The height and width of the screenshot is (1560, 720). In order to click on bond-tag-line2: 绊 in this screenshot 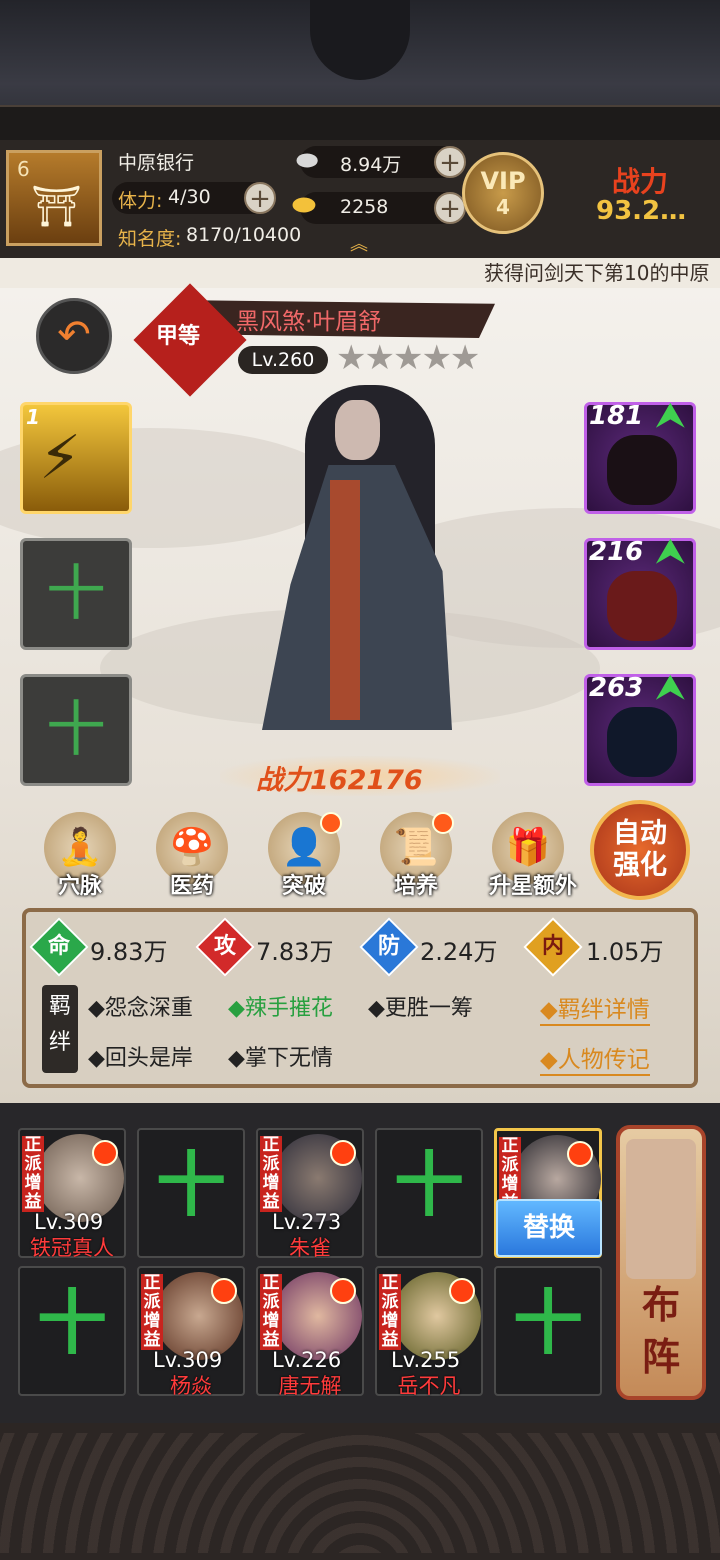, I will do `click(59, 1042)`.